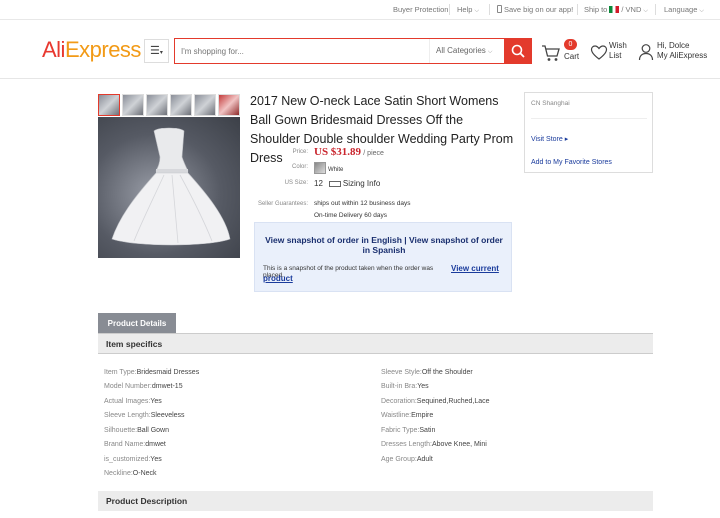 The width and height of the screenshot is (720, 518). I want to click on spec-row: Built-in Bra:Yes, so click(405, 386).